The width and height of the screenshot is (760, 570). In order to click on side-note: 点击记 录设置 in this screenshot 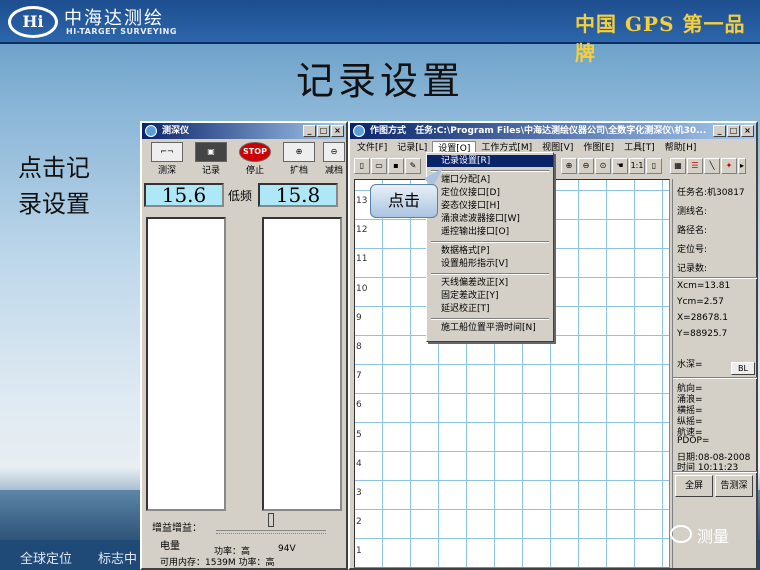, I will do `click(54, 186)`.